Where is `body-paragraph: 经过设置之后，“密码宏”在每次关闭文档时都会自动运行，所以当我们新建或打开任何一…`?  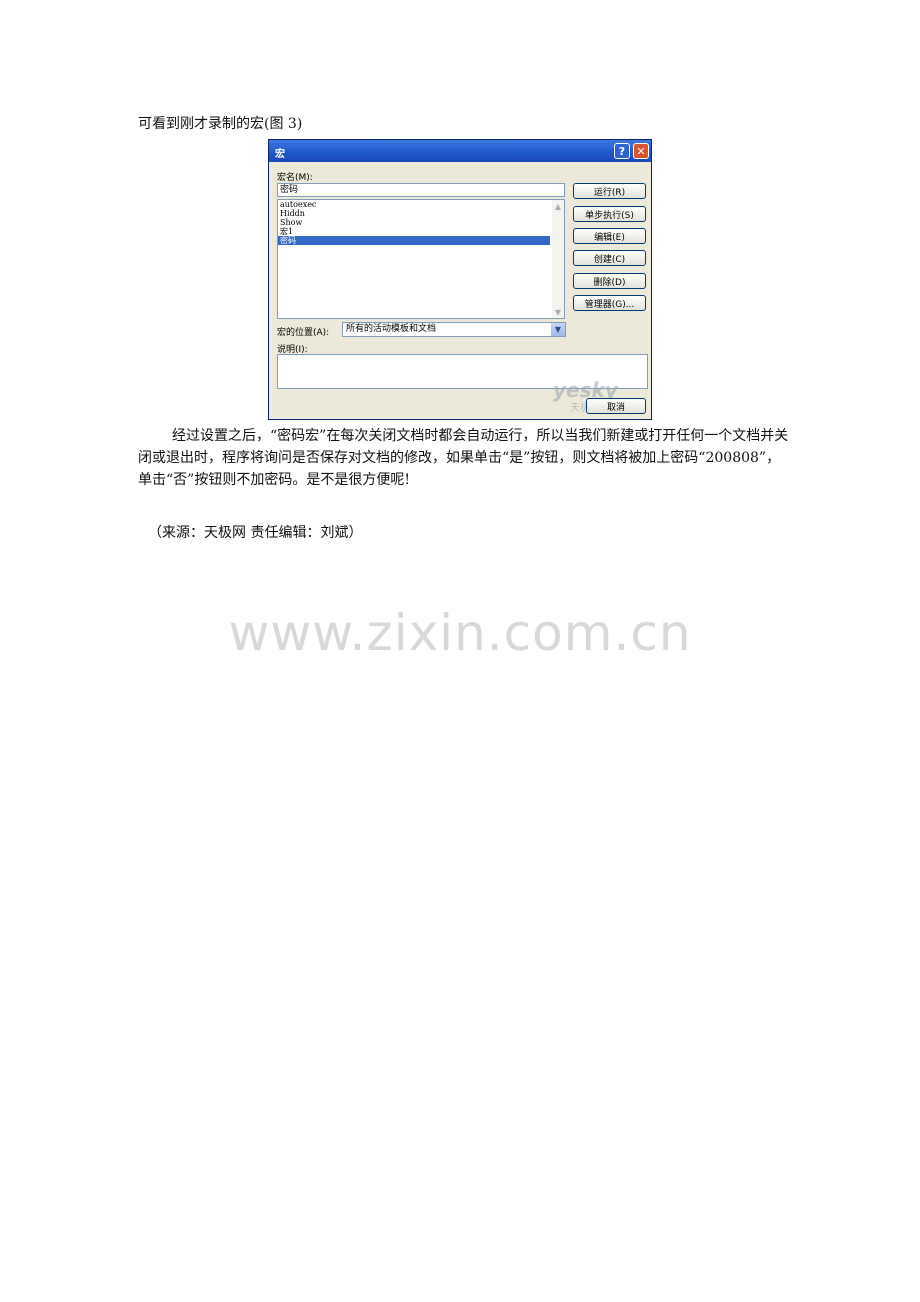 body-paragraph: 经过设置之后，“密码宏”在每次关闭文档时都会自动运行，所以当我们新建或打开任何一… is located at coordinates (463, 458).